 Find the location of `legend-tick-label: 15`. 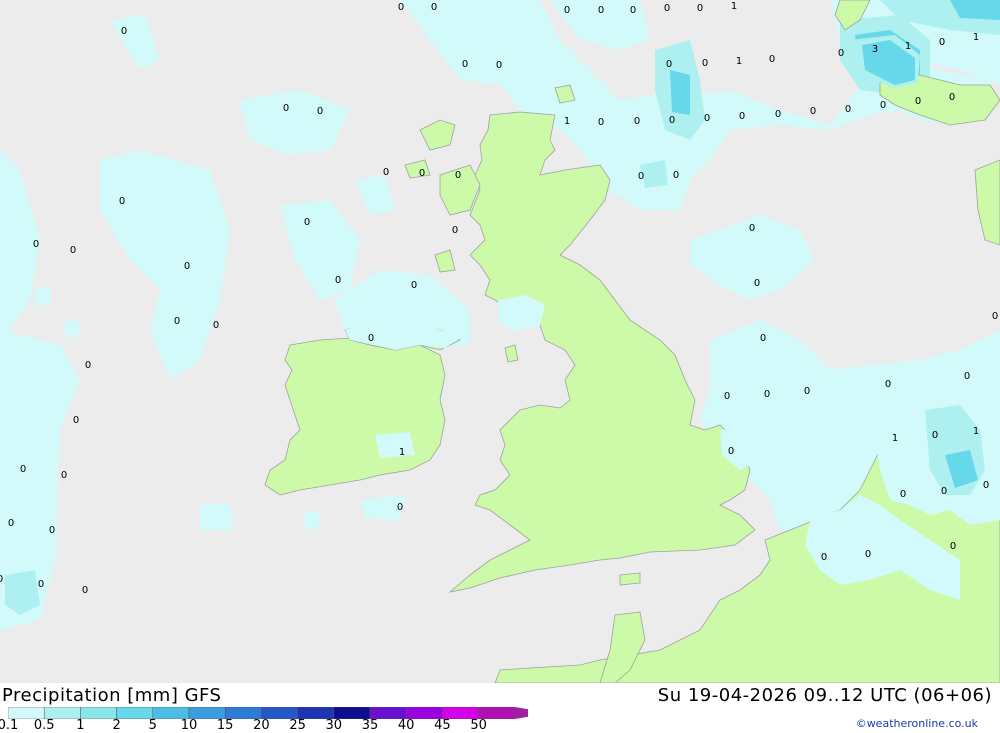

legend-tick-label: 15 is located at coordinates (225, 725).